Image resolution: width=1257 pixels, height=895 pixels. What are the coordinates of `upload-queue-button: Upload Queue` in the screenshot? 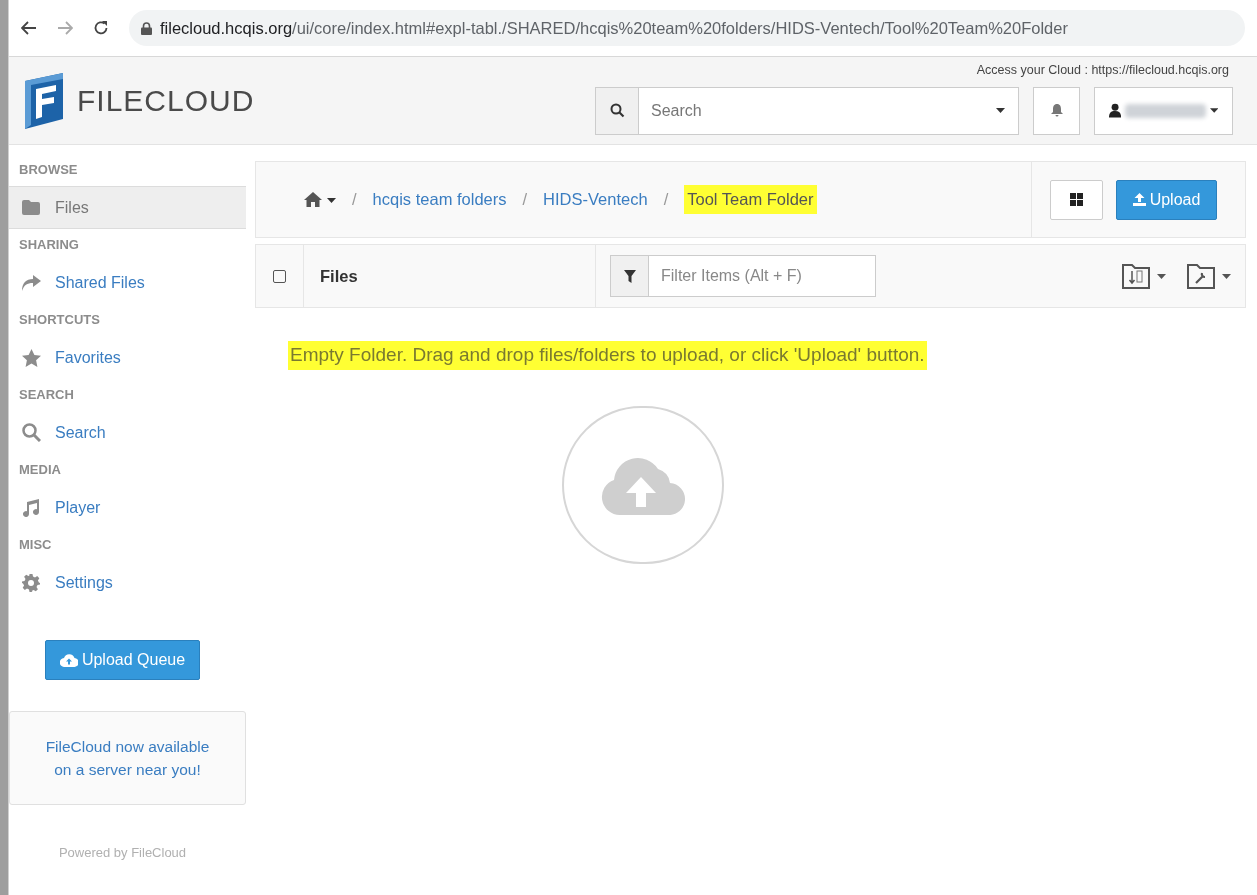 It's located at (122, 660).